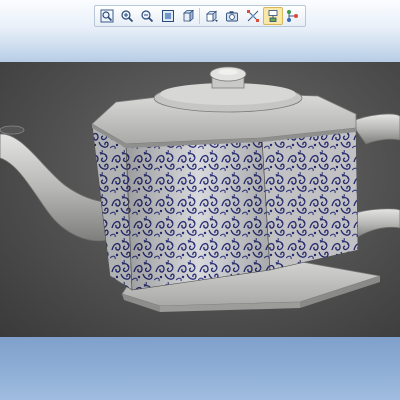 This screenshot has width=400, height=400. I want to click on zoom-out-button, so click(147, 16).